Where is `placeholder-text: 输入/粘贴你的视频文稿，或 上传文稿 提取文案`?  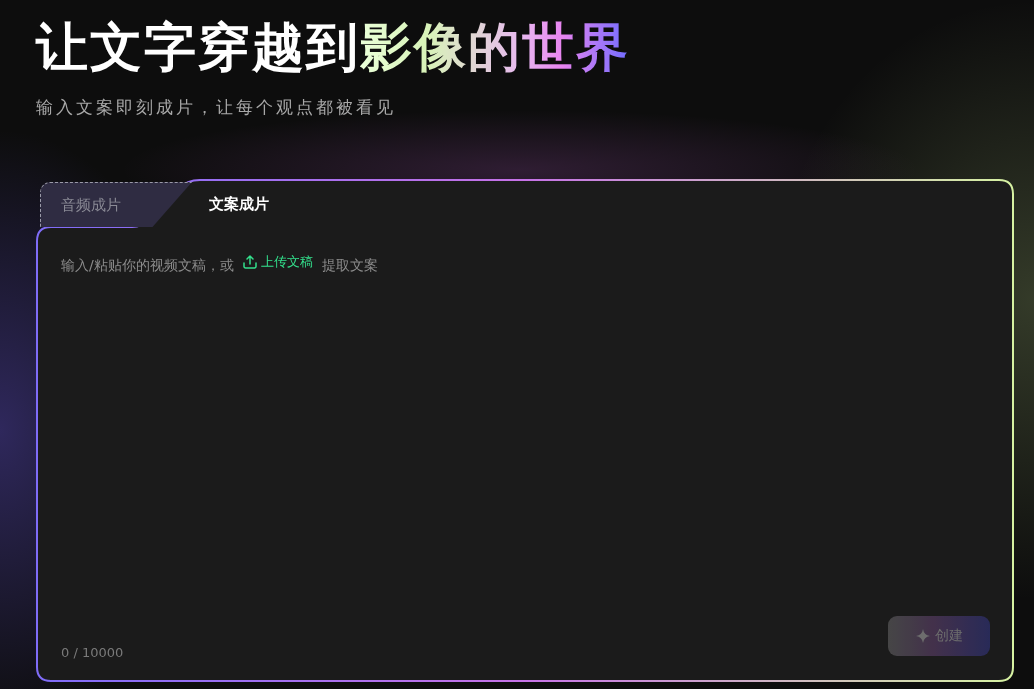
placeholder-text: 输入/粘贴你的视频文稿，或 上传文稿 提取文案 is located at coordinates (220, 263).